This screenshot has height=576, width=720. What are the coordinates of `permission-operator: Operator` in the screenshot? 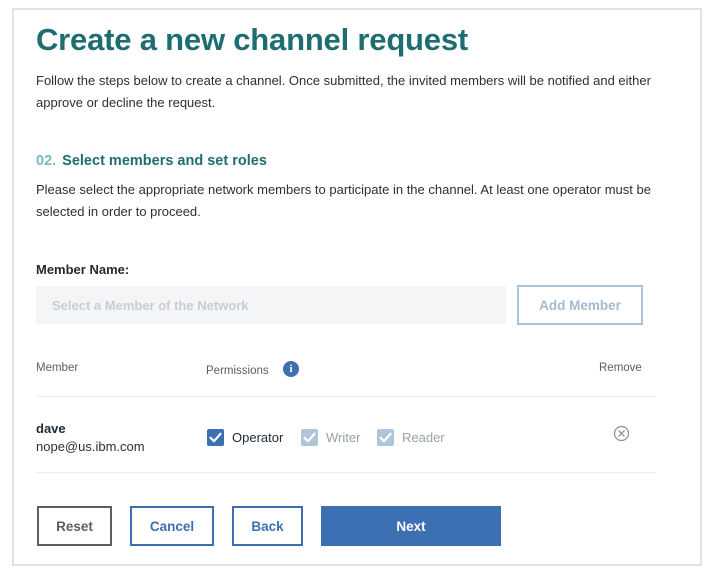 It's located at (245, 437).